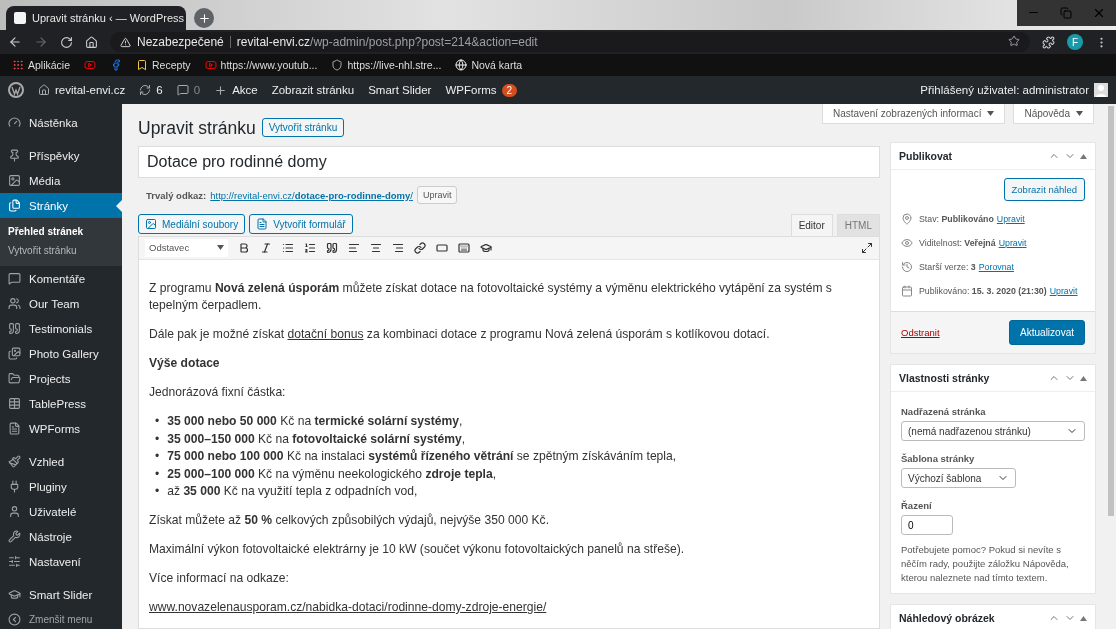  I want to click on security-label: Nezabezpečené, so click(180, 42).